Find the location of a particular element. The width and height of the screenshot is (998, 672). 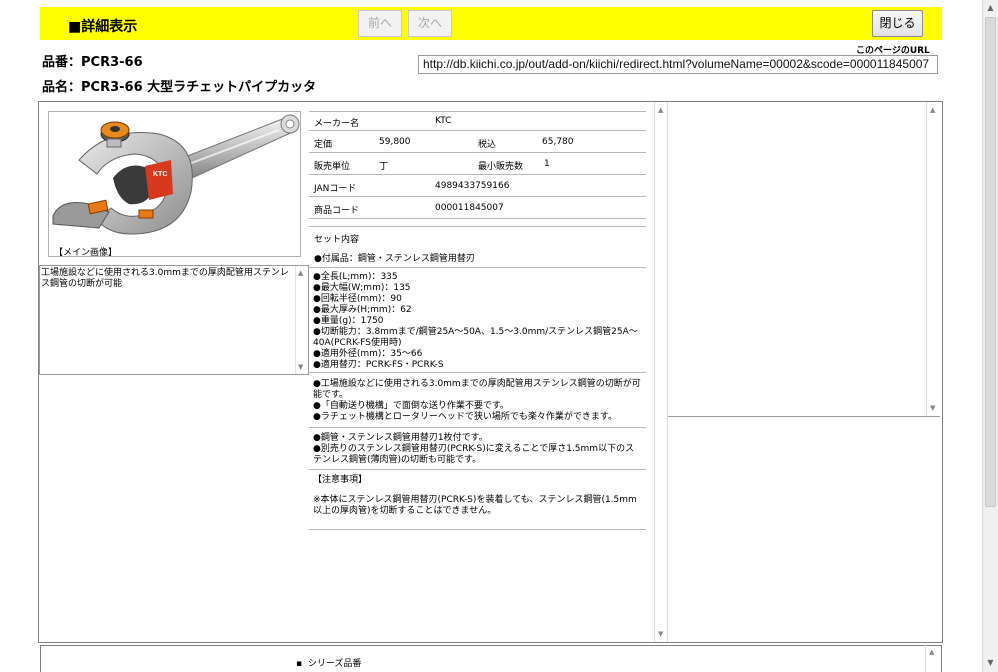

list-item: ●「自動送り機構」で面倒な送り作業不要です。 is located at coordinates (411, 406).